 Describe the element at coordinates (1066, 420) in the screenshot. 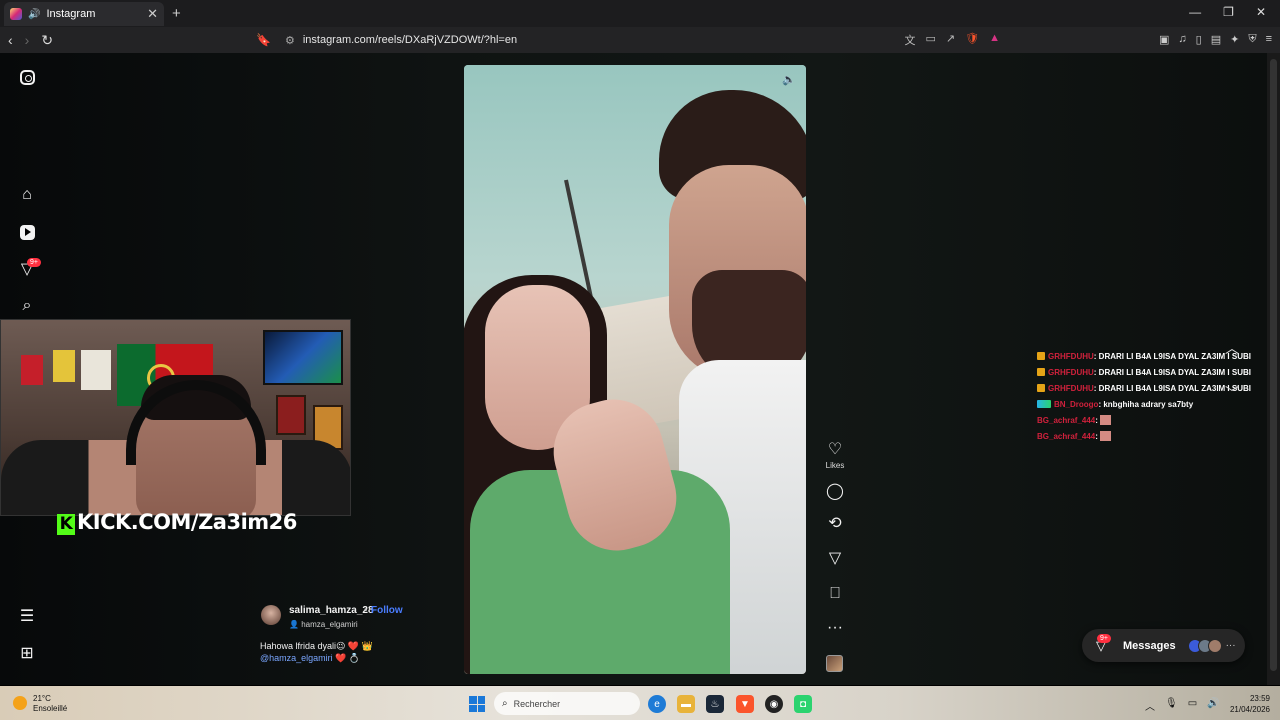

I see `chat-username: BG_achraf_444` at that location.